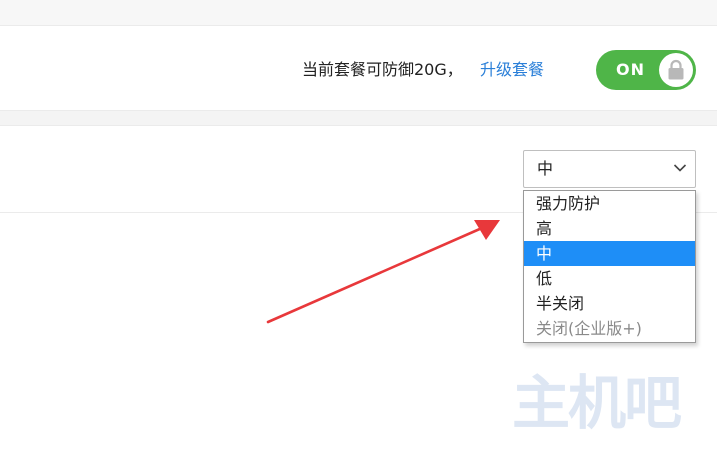 This screenshot has width=717, height=452. Describe the element at coordinates (646, 70) in the screenshot. I see `protection-toggle: ON` at that location.